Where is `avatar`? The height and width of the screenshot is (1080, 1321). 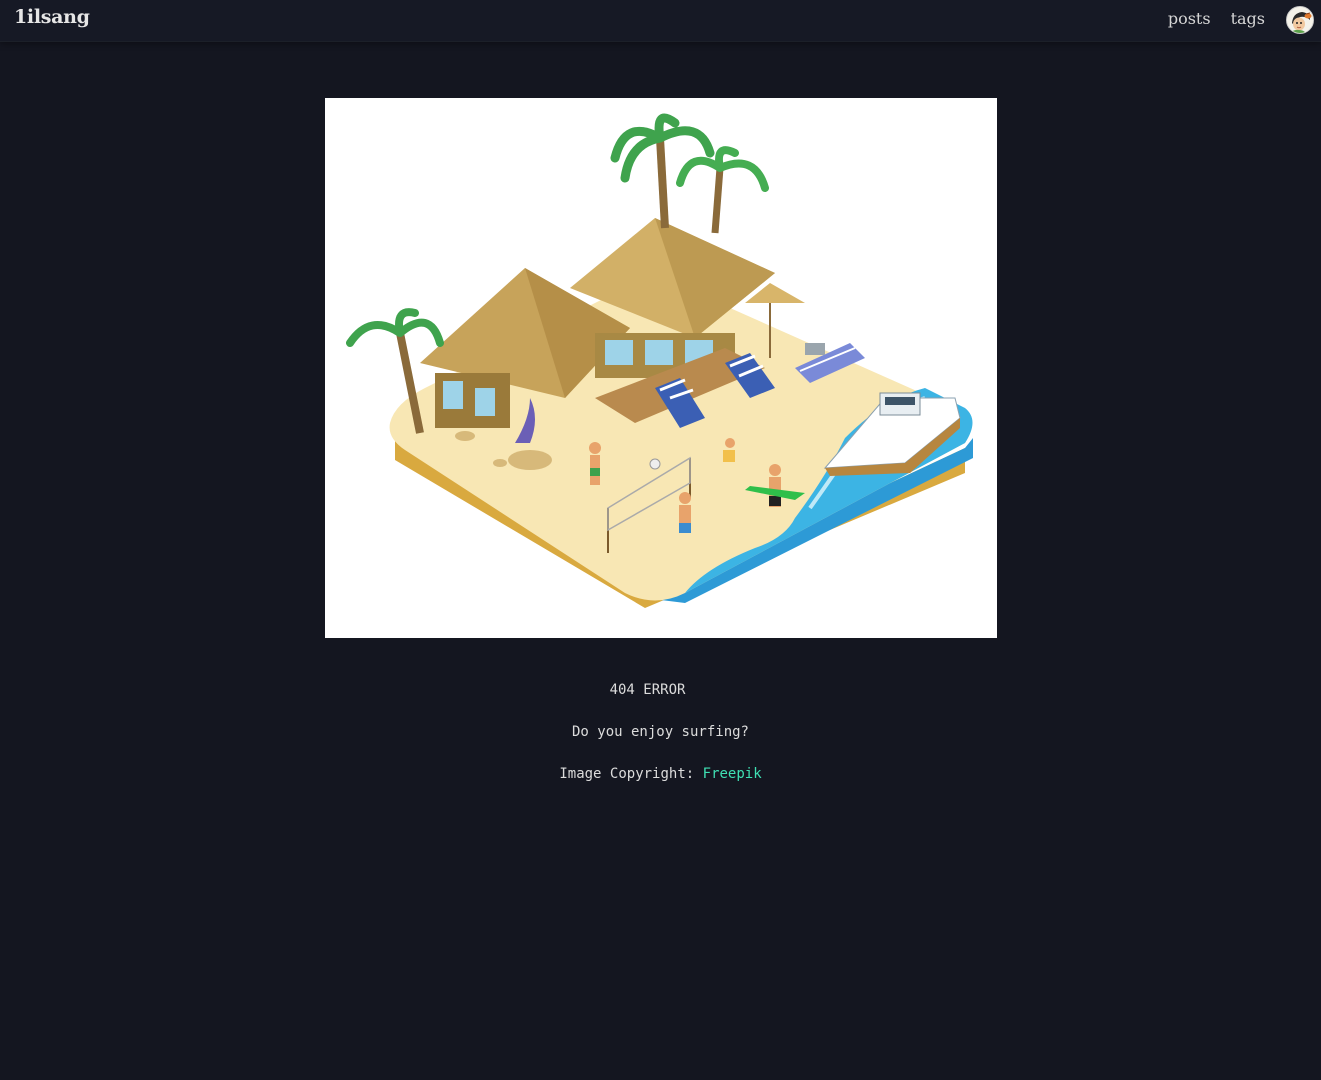
avatar is located at coordinates (1300, 20).